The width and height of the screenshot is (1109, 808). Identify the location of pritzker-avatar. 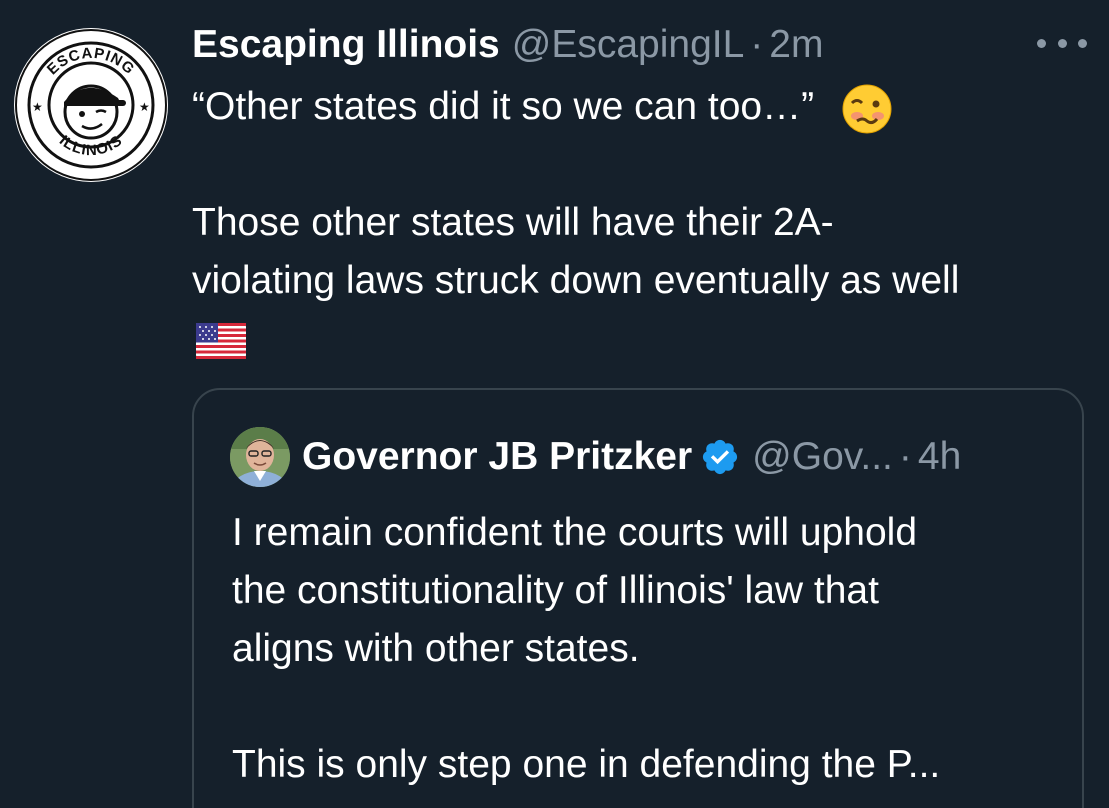
(260, 457).